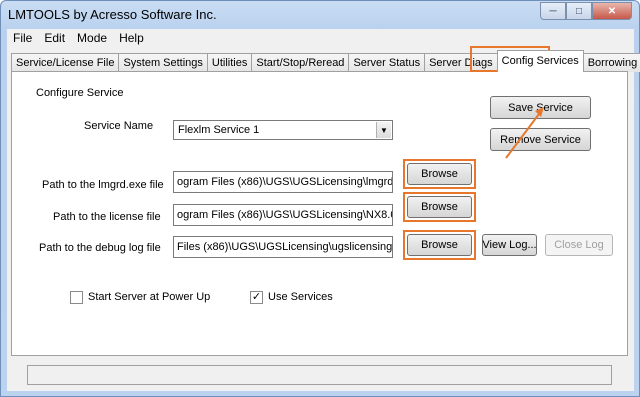 Image resolution: width=640 pixels, height=397 pixels. Describe the element at coordinates (283, 130) in the screenshot. I see `service-name-combo: Flexlm Service 1 ▼` at that location.